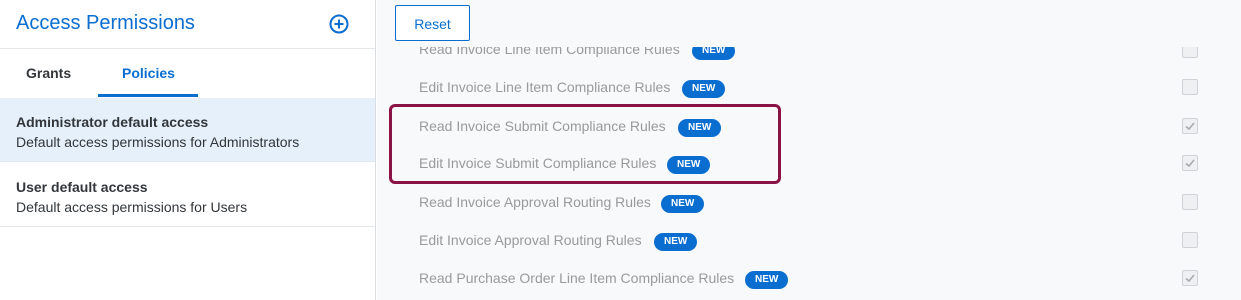  What do you see at coordinates (148, 73) in the screenshot?
I see `tab-policies: Policies` at bounding box center [148, 73].